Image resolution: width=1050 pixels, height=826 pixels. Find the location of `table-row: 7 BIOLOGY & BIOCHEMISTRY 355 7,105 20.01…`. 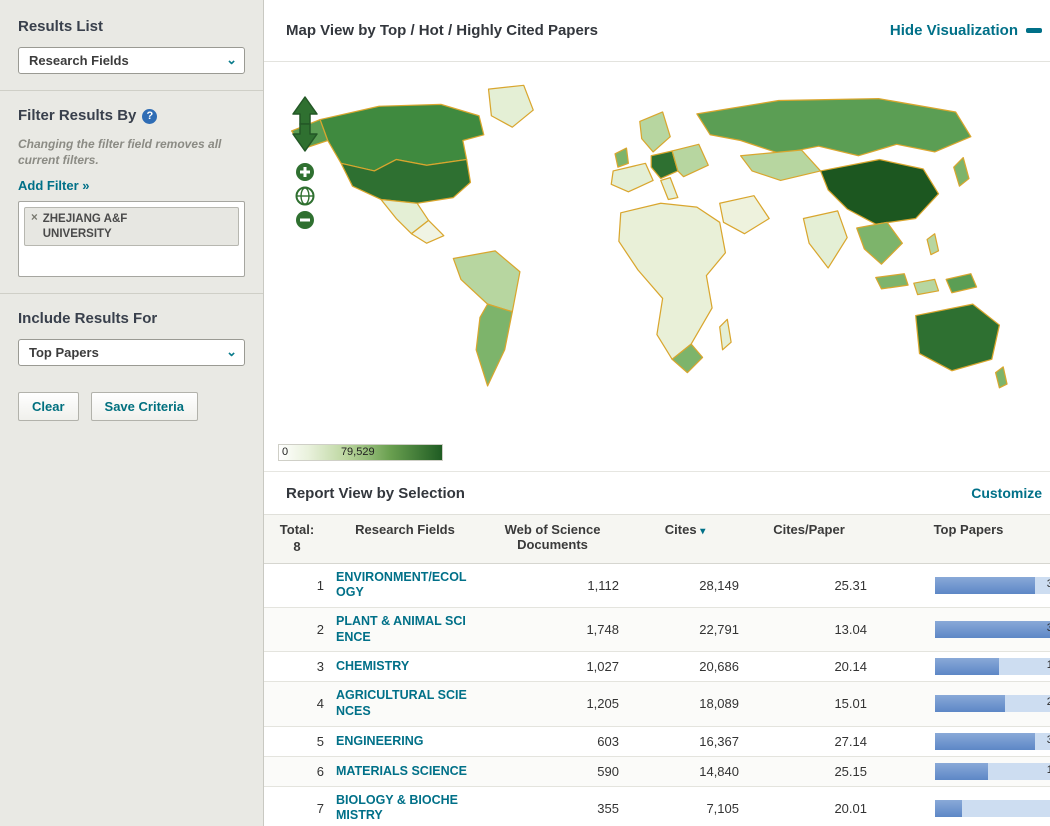

table-row: 7 BIOLOGY & BIOCHEMISTRY 355 7,105 20.01… is located at coordinates (657, 805).